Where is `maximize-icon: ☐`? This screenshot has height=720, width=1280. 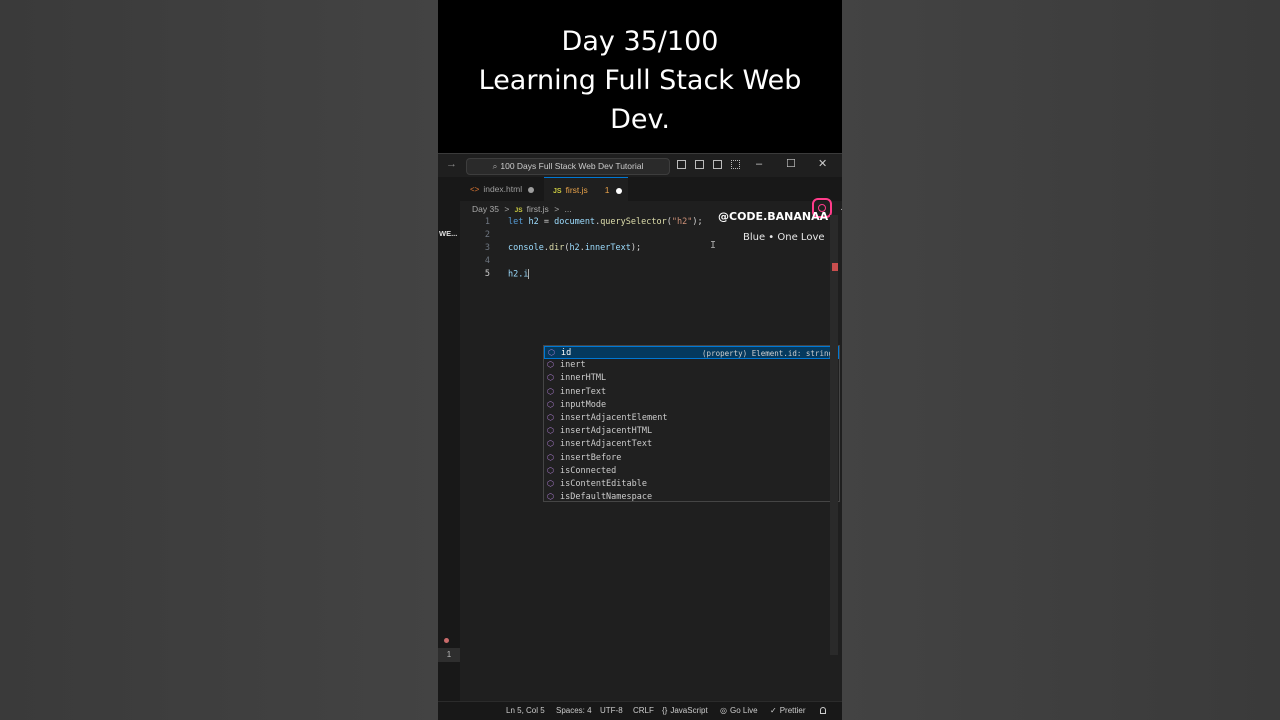
maximize-icon: ☐ is located at coordinates (791, 164).